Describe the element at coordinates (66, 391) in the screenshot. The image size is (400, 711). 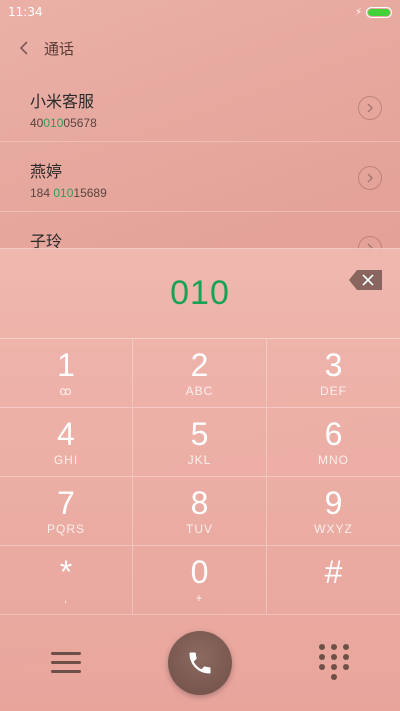
I see `voicemail-icon: ꝏ` at that location.